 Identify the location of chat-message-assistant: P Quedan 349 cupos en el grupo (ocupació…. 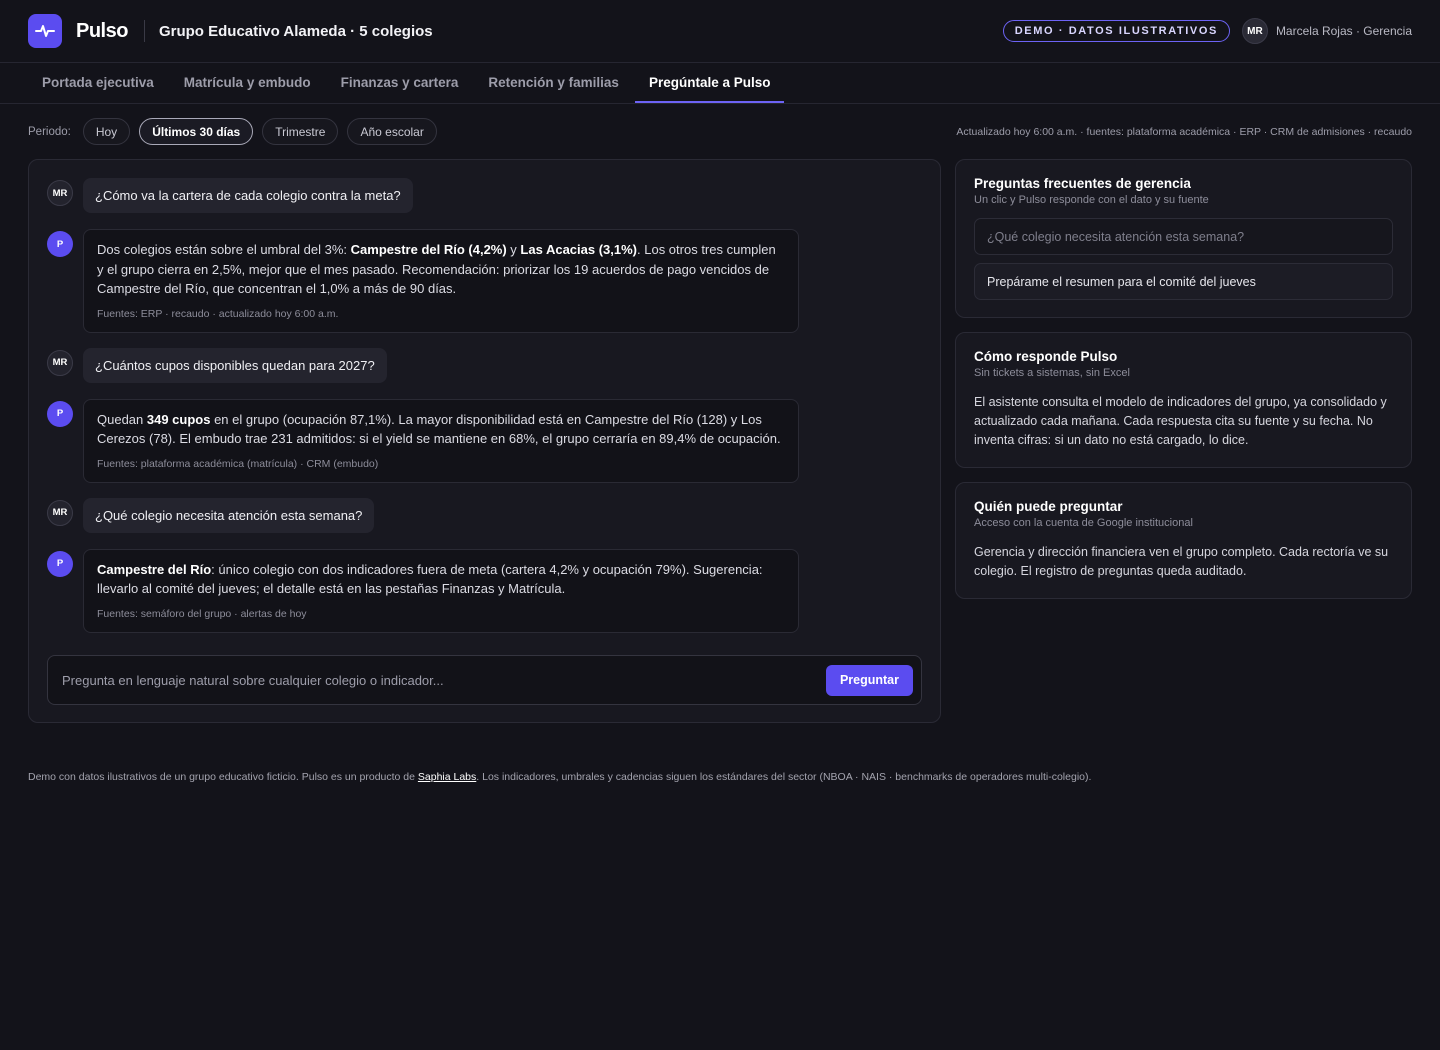
(484, 440).